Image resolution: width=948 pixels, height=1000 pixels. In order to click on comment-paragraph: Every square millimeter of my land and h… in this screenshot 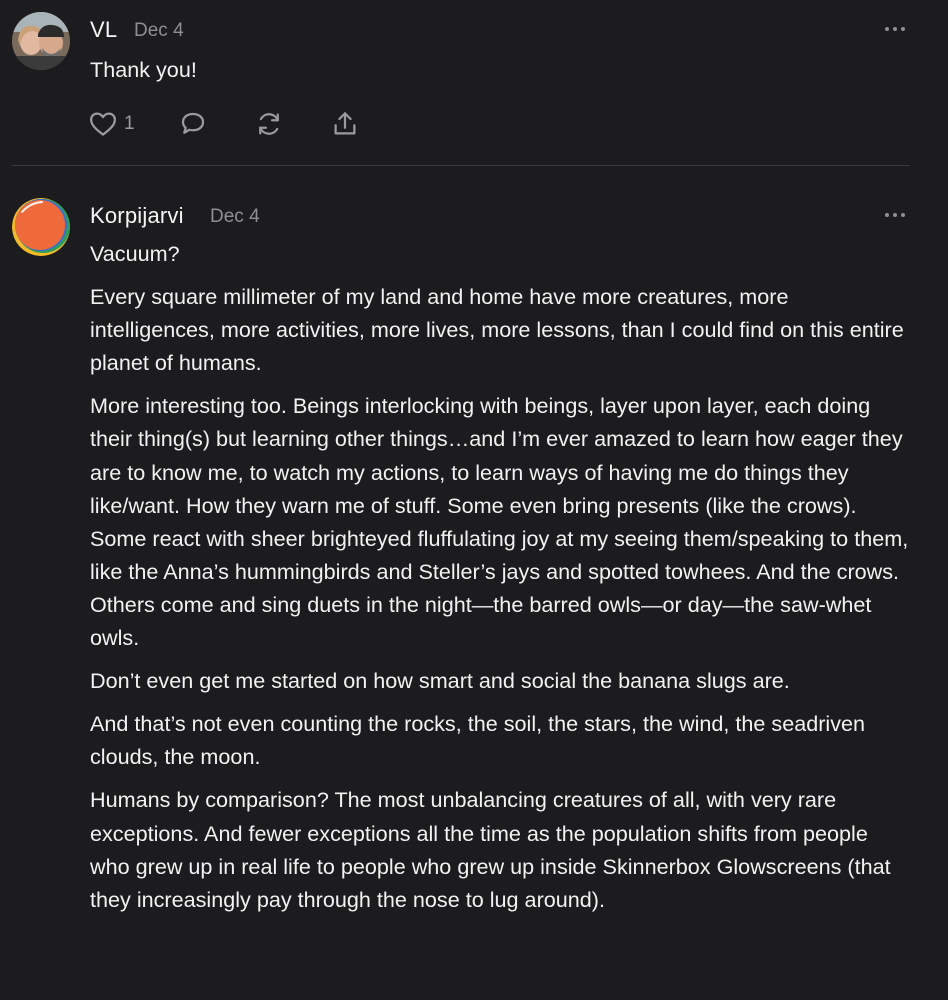, I will do `click(497, 330)`.